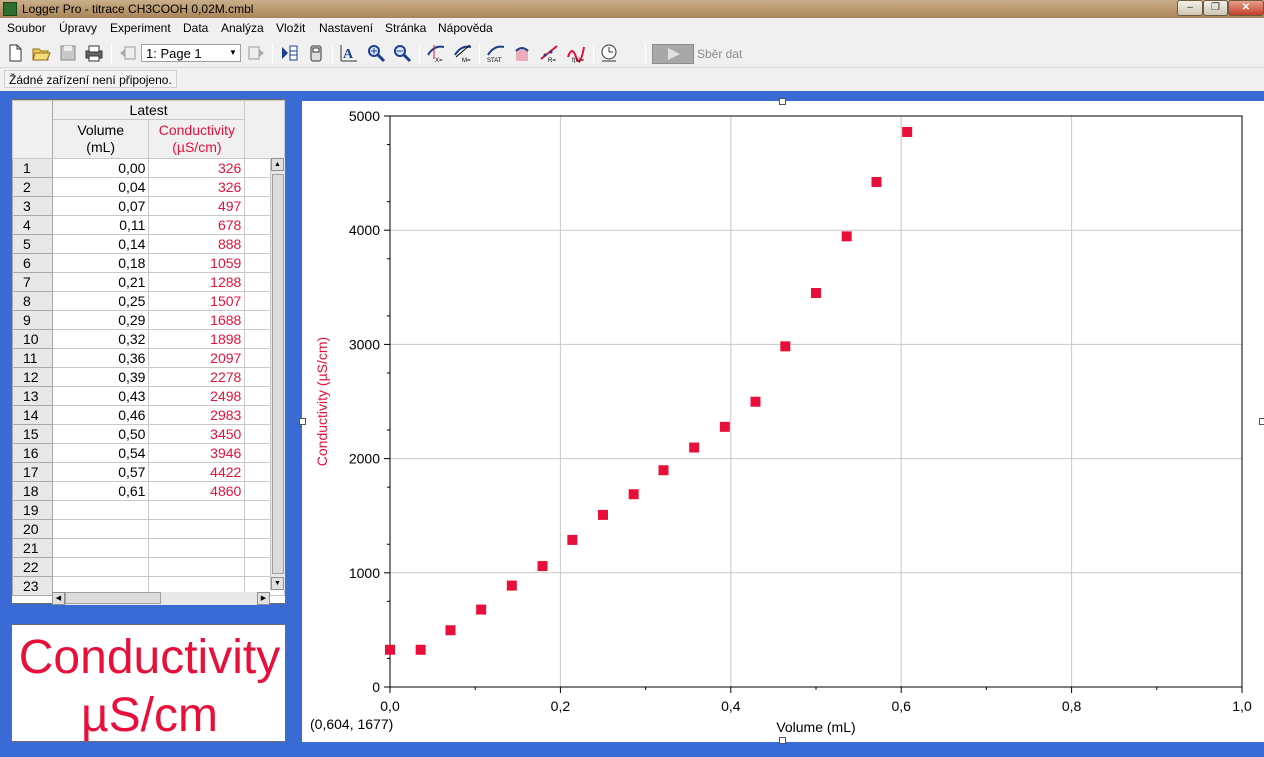  What do you see at coordinates (94, 53) in the screenshot?
I see `print-icon` at bounding box center [94, 53].